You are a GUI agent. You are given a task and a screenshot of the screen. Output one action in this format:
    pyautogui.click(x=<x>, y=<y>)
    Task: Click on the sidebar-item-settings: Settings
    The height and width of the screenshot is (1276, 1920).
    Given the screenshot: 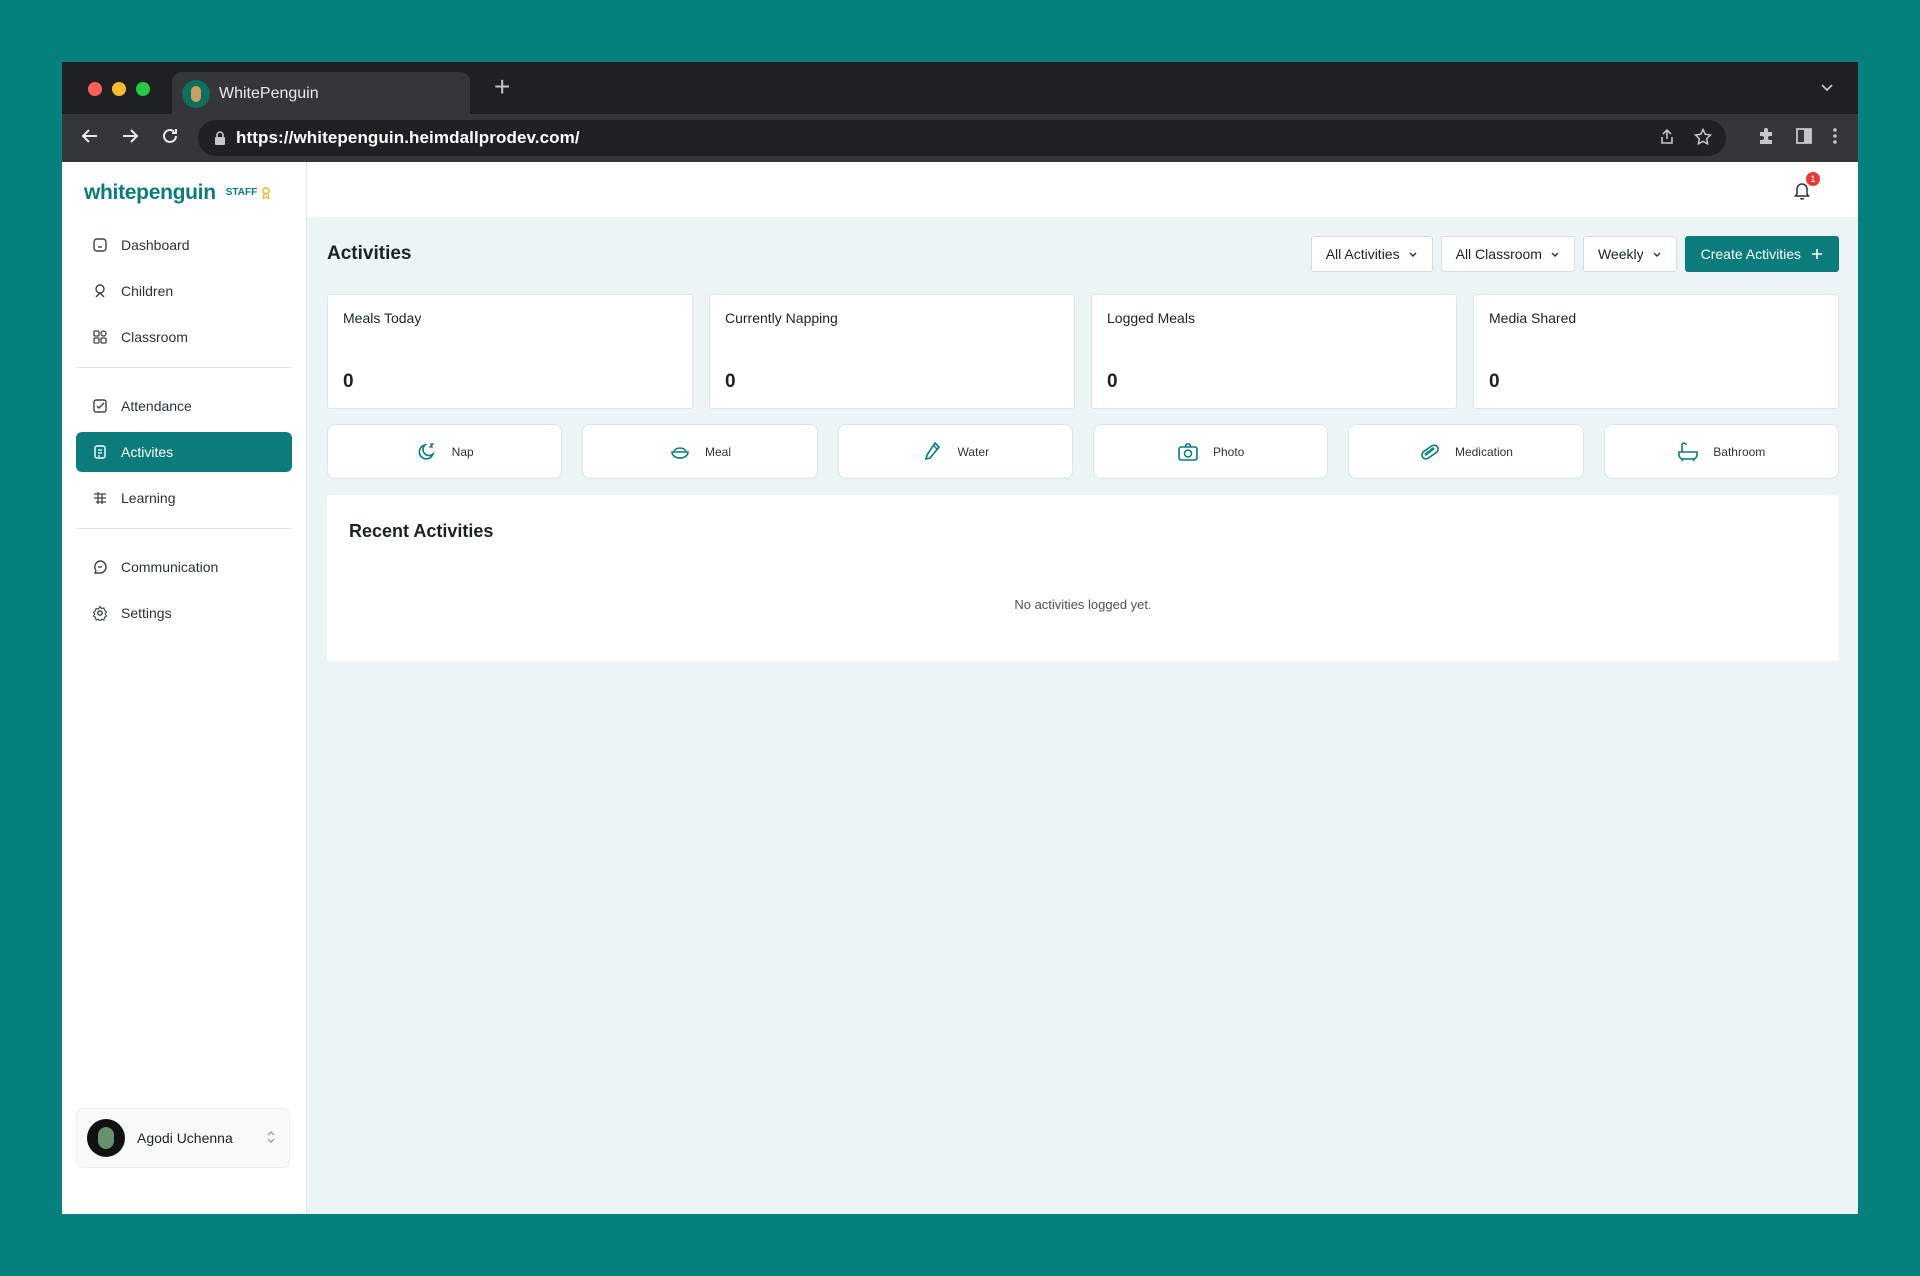 What is the action you would take?
    pyautogui.click(x=184, y=613)
    